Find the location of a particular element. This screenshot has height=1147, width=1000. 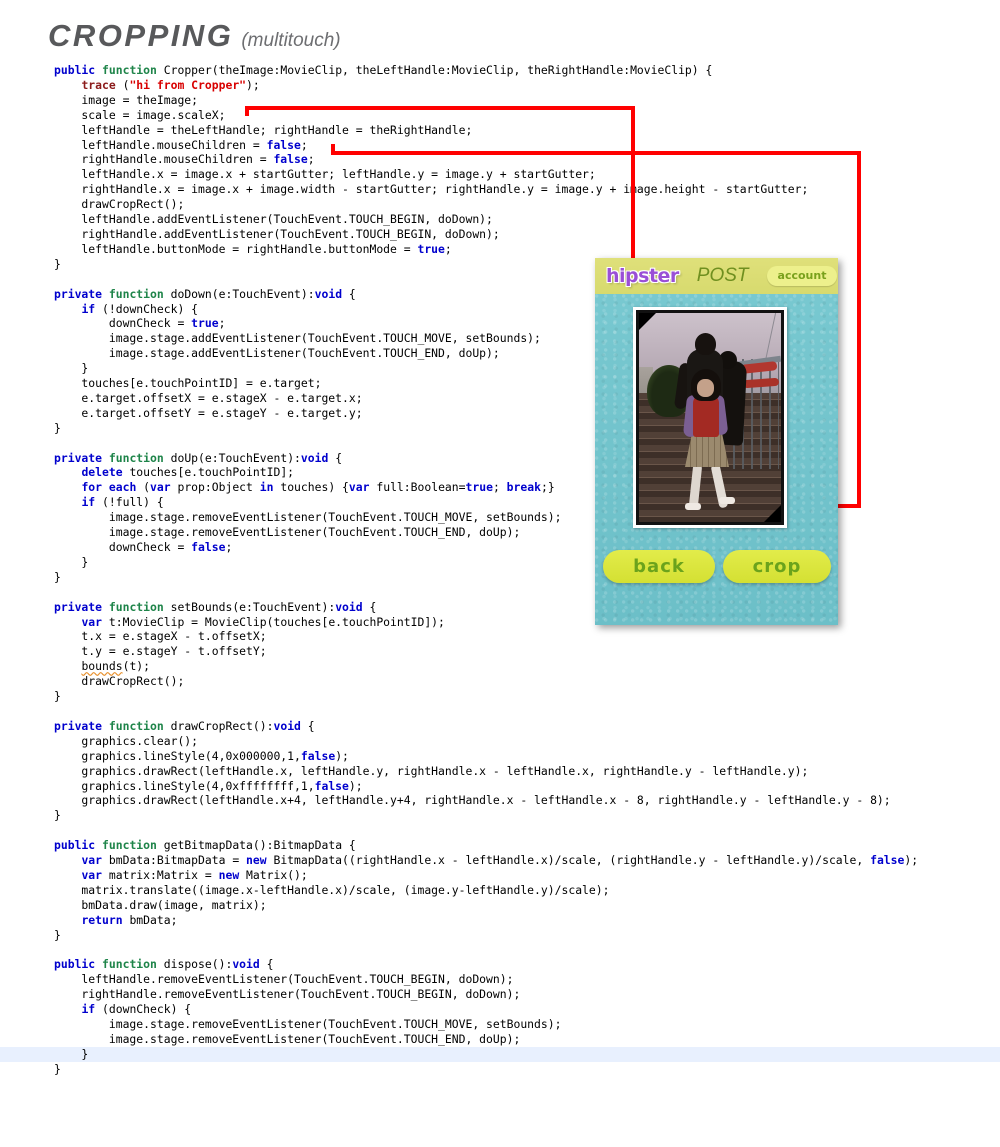

page-title: CROPPING (multitouch) is located at coordinates (194, 36).